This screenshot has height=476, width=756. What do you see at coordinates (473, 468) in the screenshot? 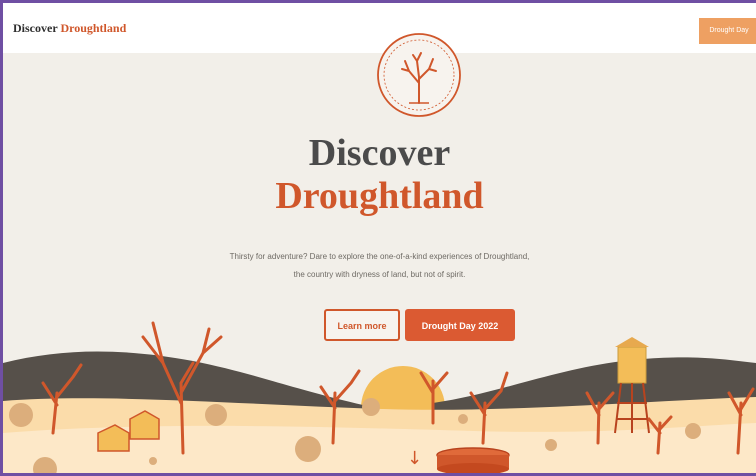
I see `dry-pool-base` at bounding box center [473, 468].